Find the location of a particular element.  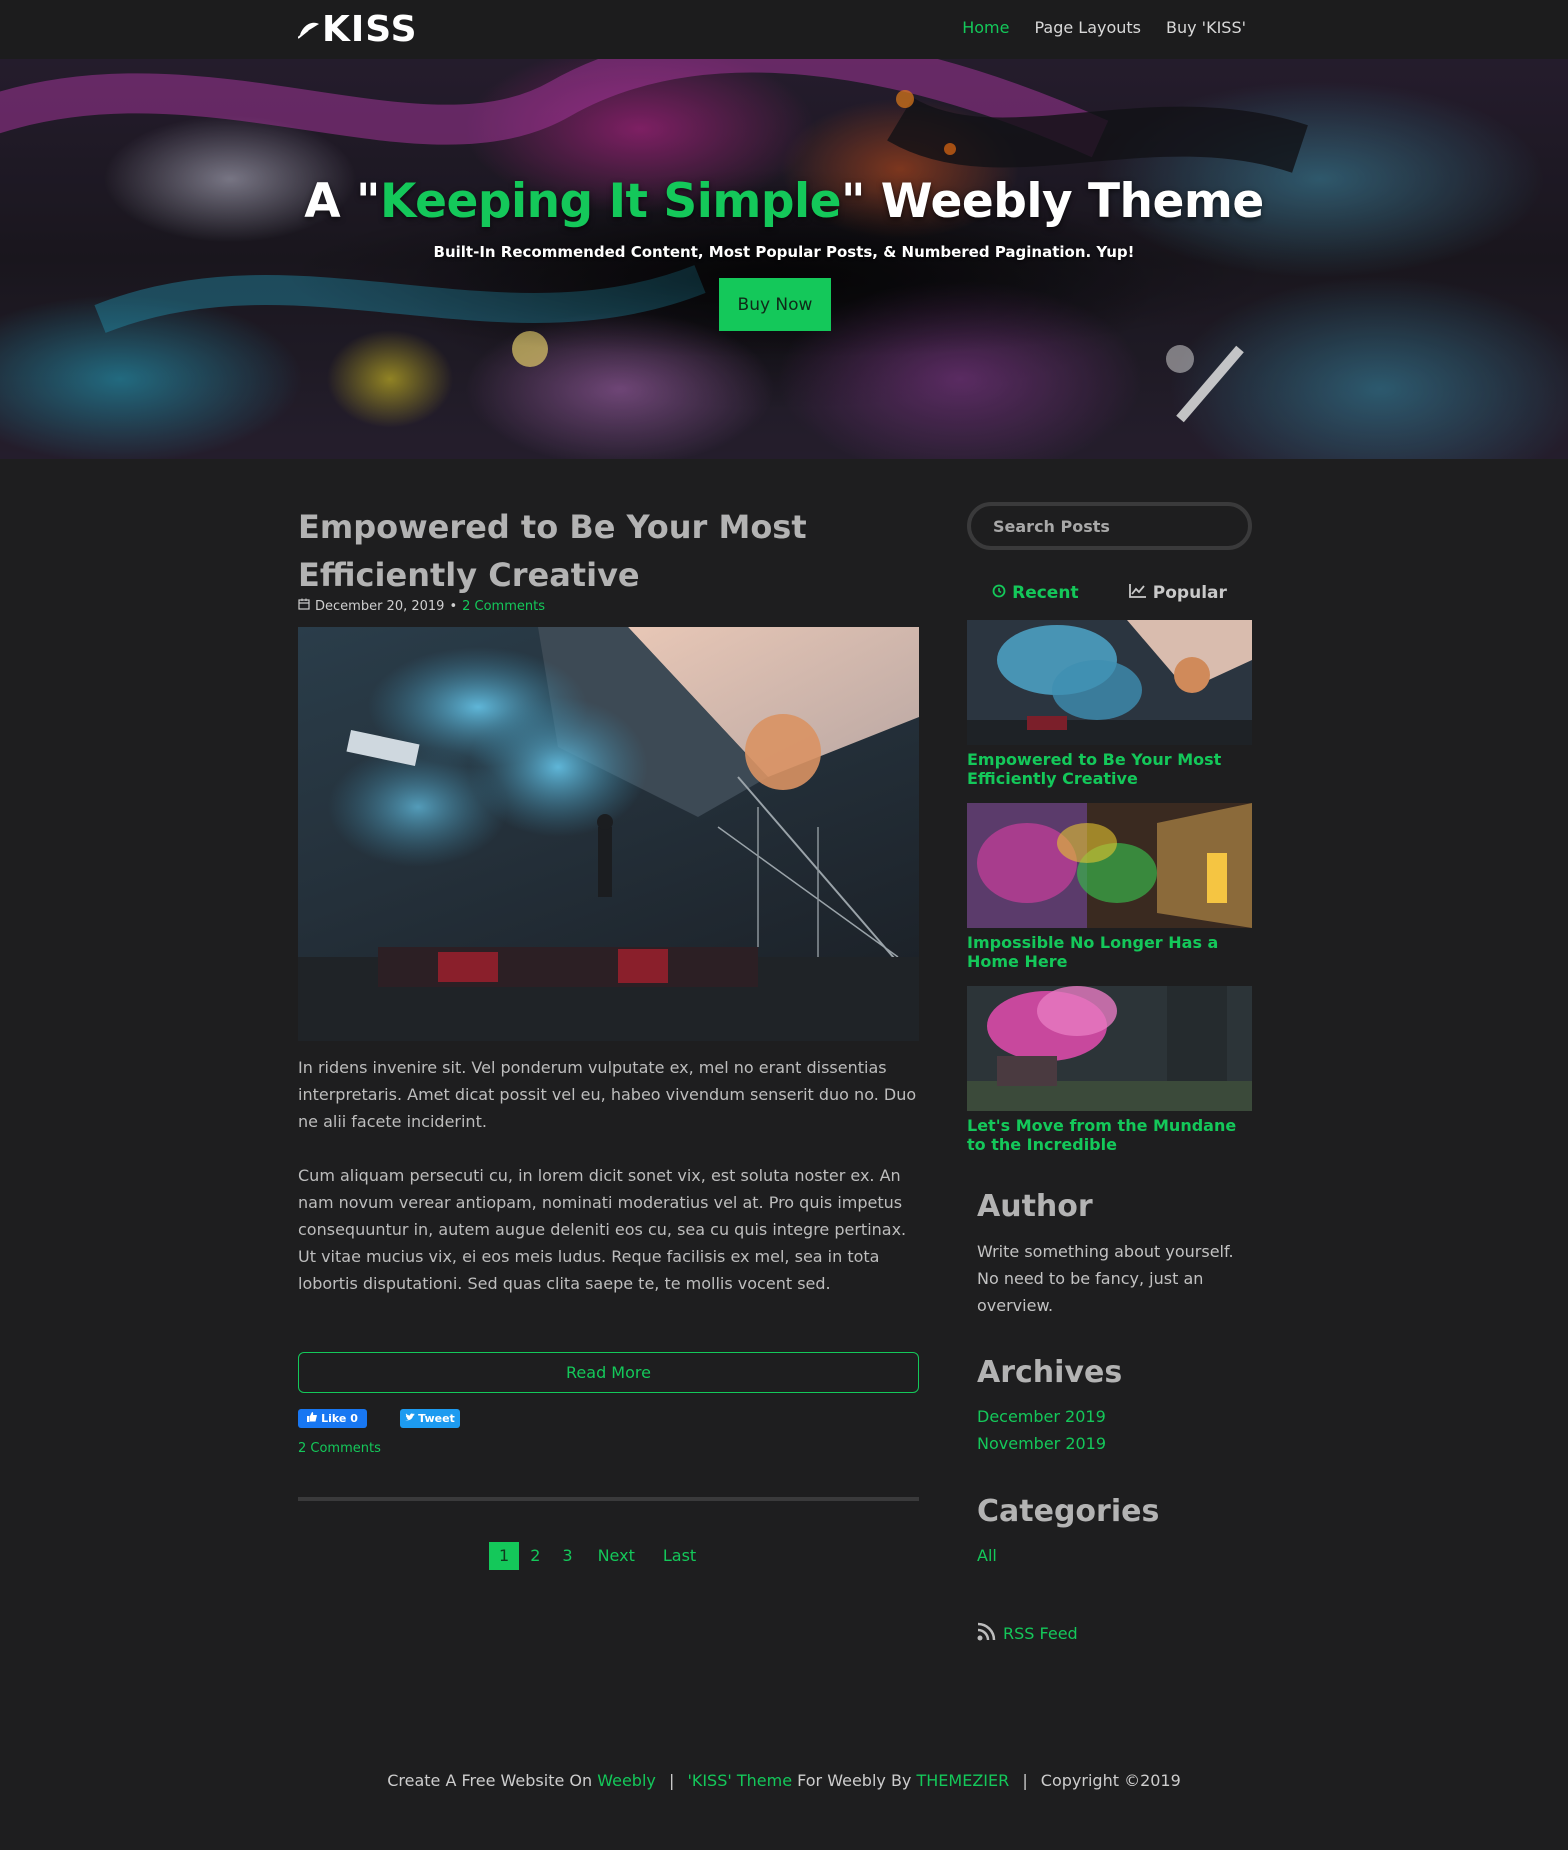

calendar-icon is located at coordinates (304, 606).